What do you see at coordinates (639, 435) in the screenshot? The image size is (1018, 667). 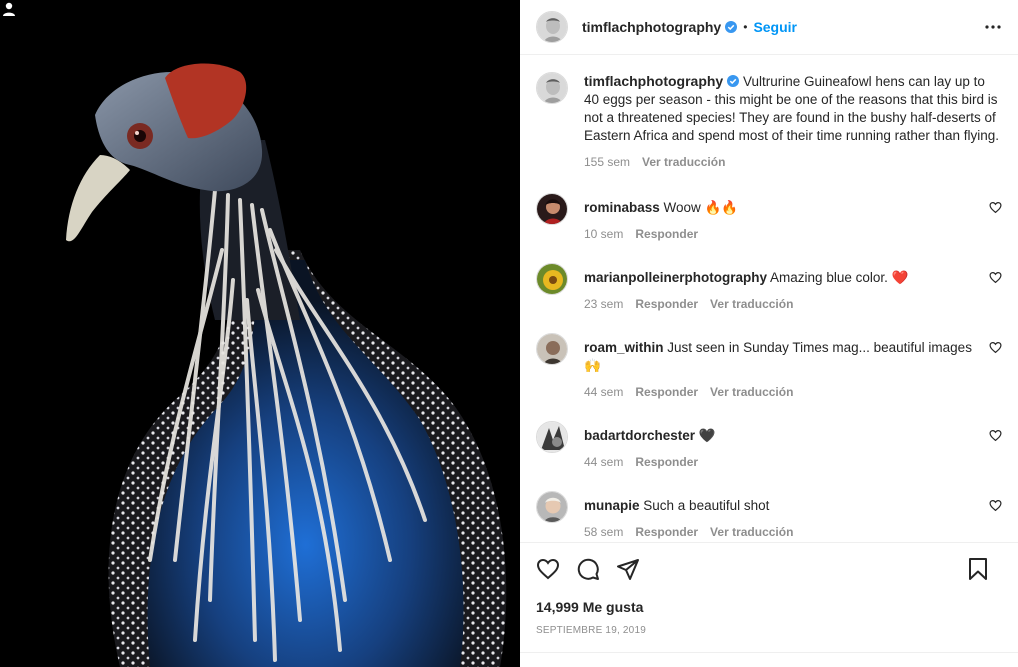 I see `comment-username: badartdorchester` at bounding box center [639, 435].